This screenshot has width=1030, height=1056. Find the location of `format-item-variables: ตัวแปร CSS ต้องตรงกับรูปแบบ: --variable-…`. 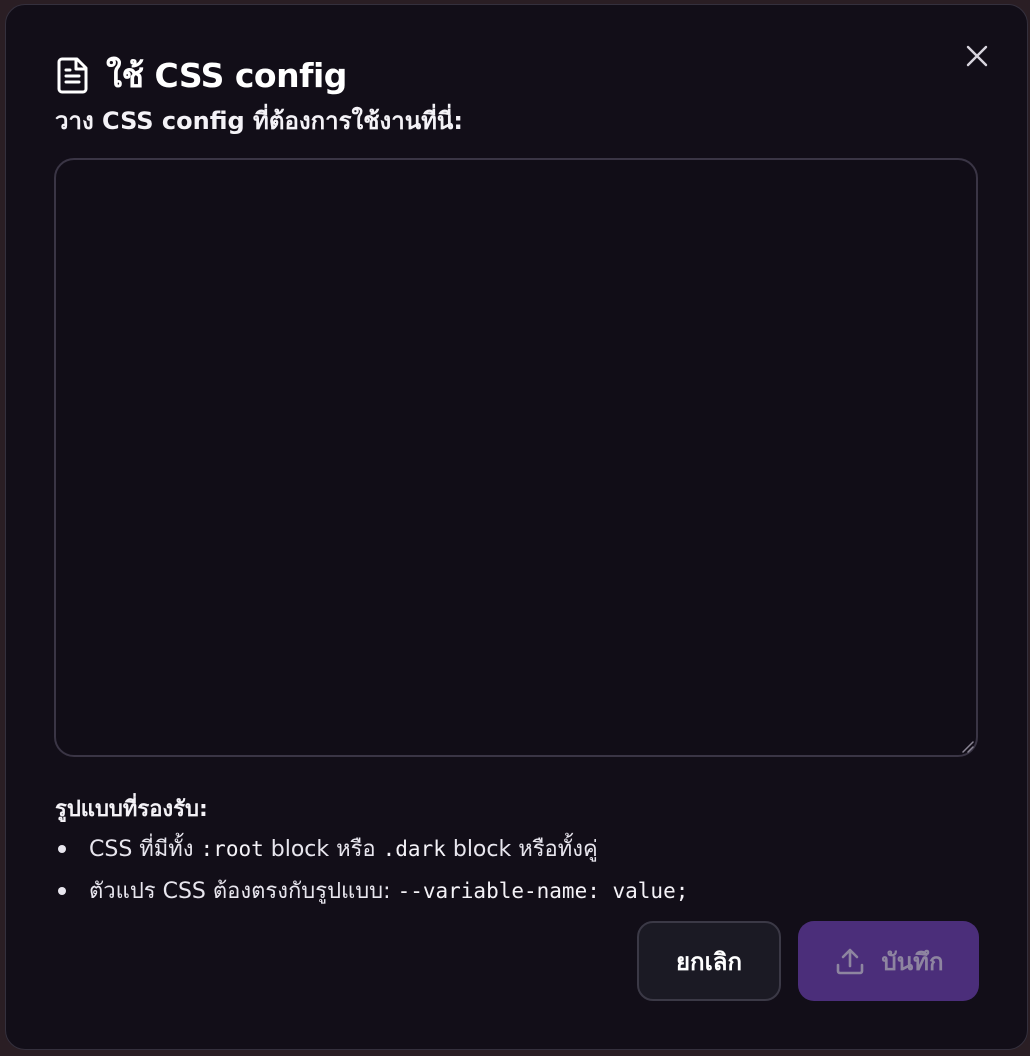

format-item-variables: ตัวแปร CSS ต้องตรงกับรูปแบบ: --variable-… is located at coordinates (371, 892).